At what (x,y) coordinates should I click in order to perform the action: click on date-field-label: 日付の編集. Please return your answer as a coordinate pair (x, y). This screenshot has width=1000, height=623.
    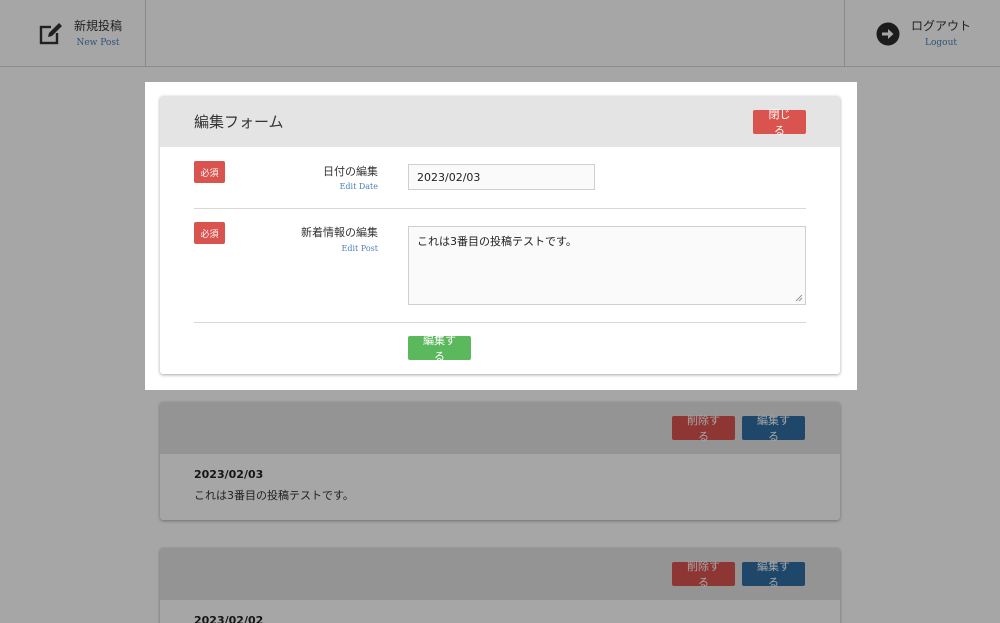
    Looking at the image, I should click on (350, 171).